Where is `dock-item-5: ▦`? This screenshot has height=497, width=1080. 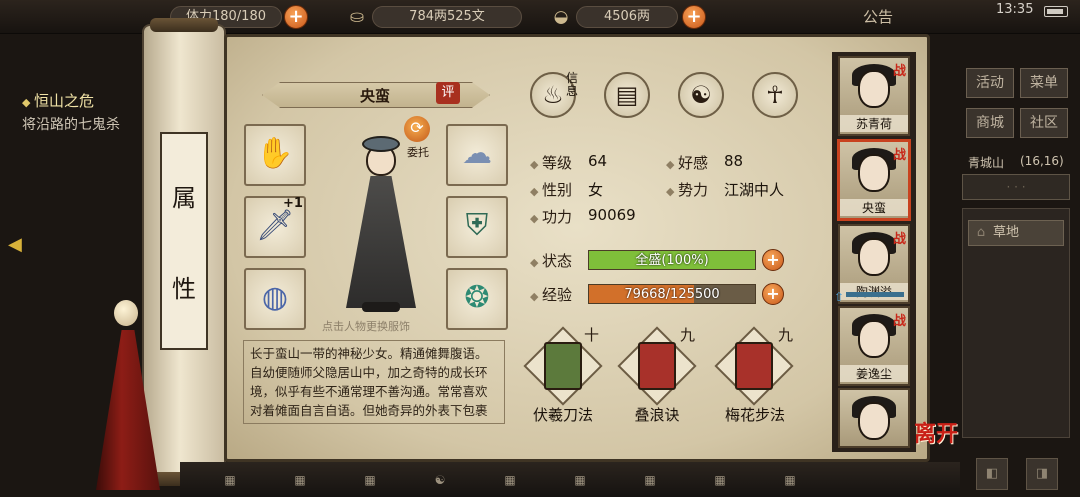
dock-item-5: ▦ is located at coordinates (510, 480).